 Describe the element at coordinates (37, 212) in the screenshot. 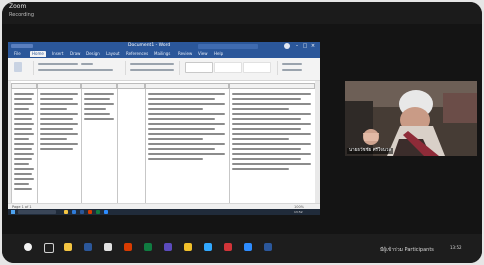

I see `taskbar-search-box` at that location.